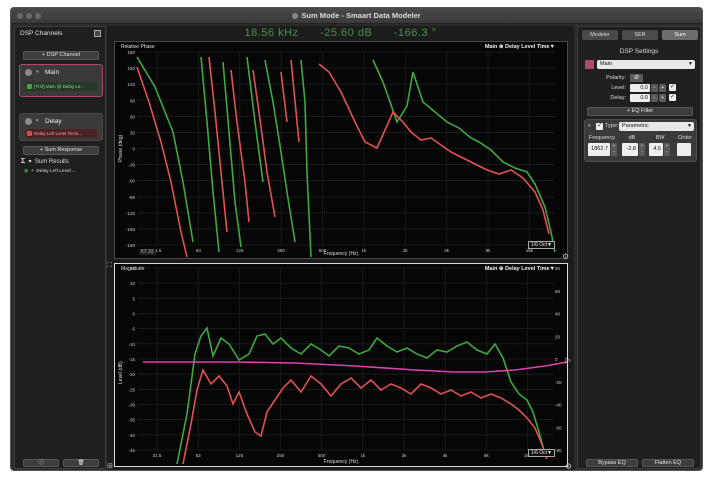  Describe the element at coordinates (689, 126) in the screenshot. I see `chevron-down-icon: ▼` at that location.